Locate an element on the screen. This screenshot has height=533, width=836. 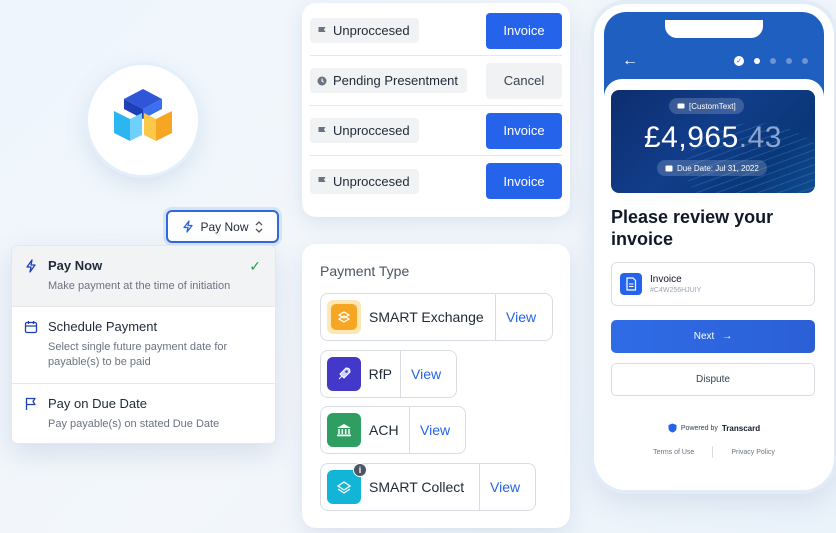
powered-by-label: Powered by is located at coordinates (699, 428).